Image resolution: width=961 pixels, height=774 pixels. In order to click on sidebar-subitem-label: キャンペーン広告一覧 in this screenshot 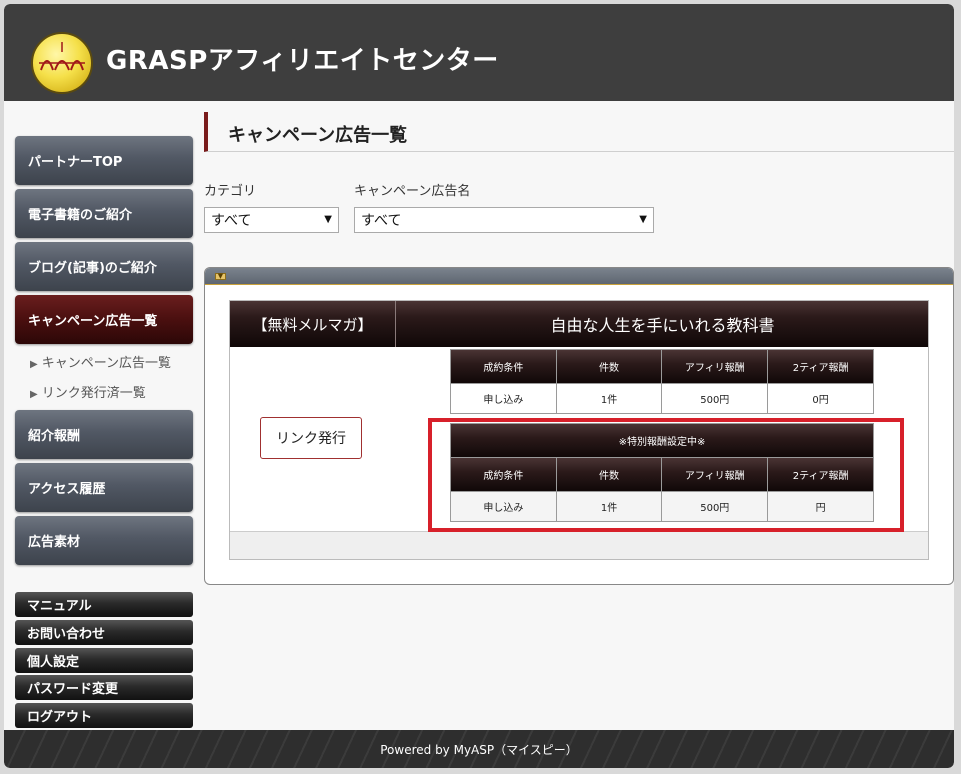, I will do `click(106, 363)`.